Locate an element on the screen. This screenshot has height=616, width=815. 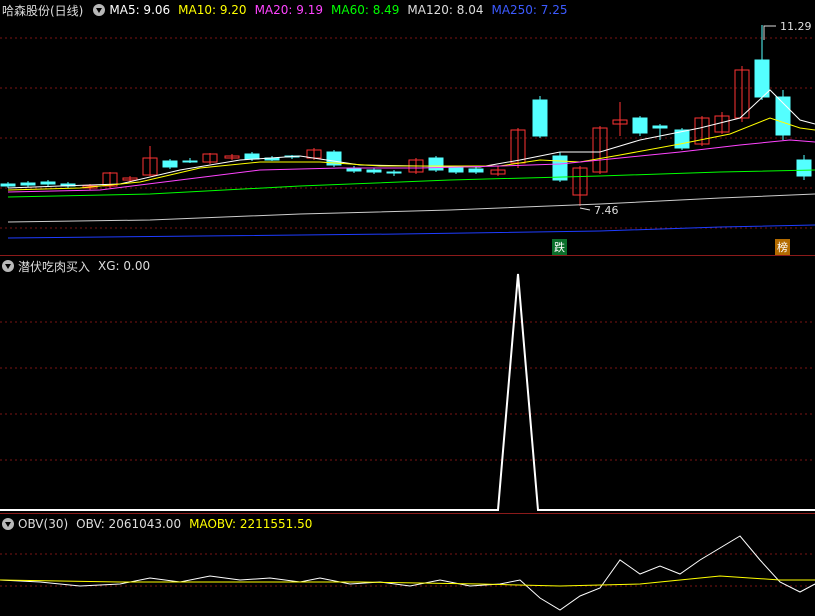
indicator1-header: 潜伏吃肉买入 XG: 0.00 is located at coordinates (79, 266).